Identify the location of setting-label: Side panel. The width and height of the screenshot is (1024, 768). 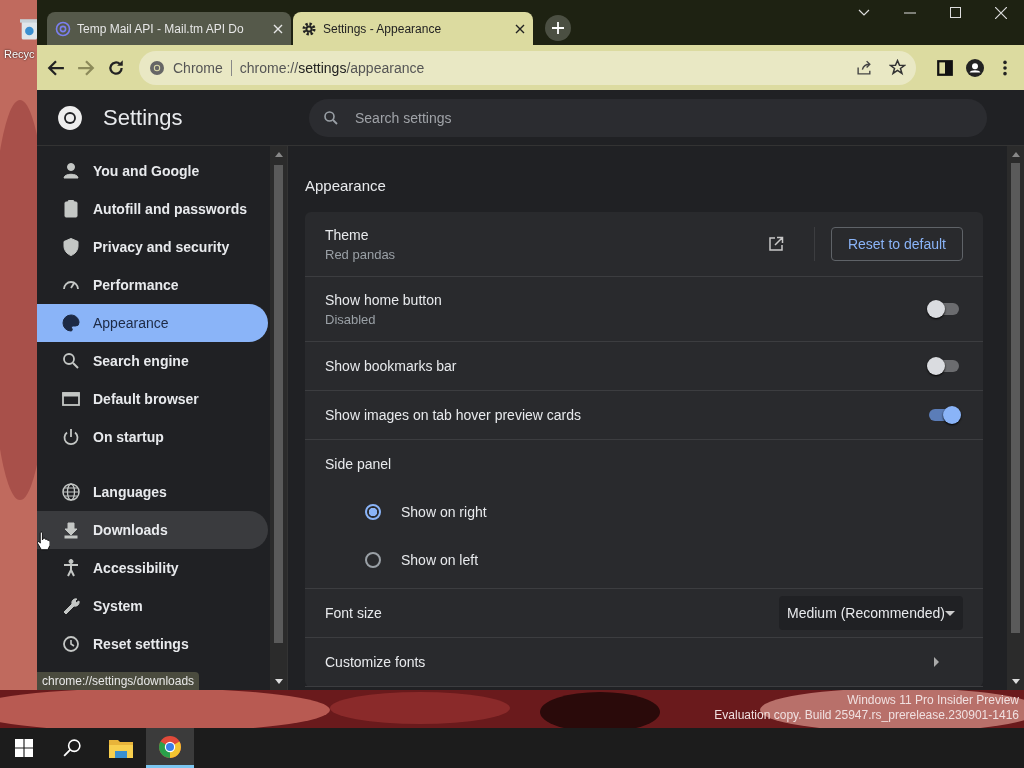
(358, 464).